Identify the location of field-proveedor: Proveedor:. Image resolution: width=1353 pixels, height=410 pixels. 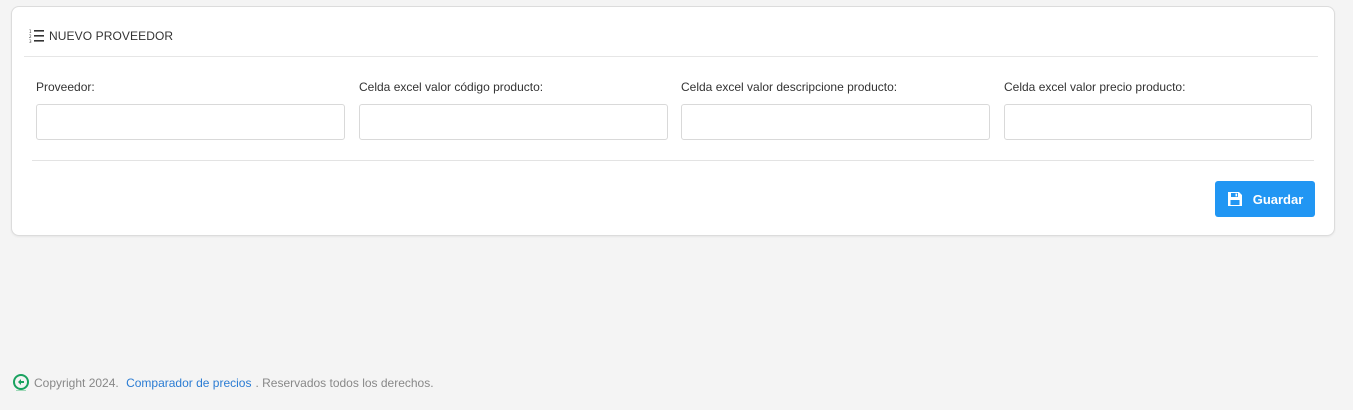
(190, 109).